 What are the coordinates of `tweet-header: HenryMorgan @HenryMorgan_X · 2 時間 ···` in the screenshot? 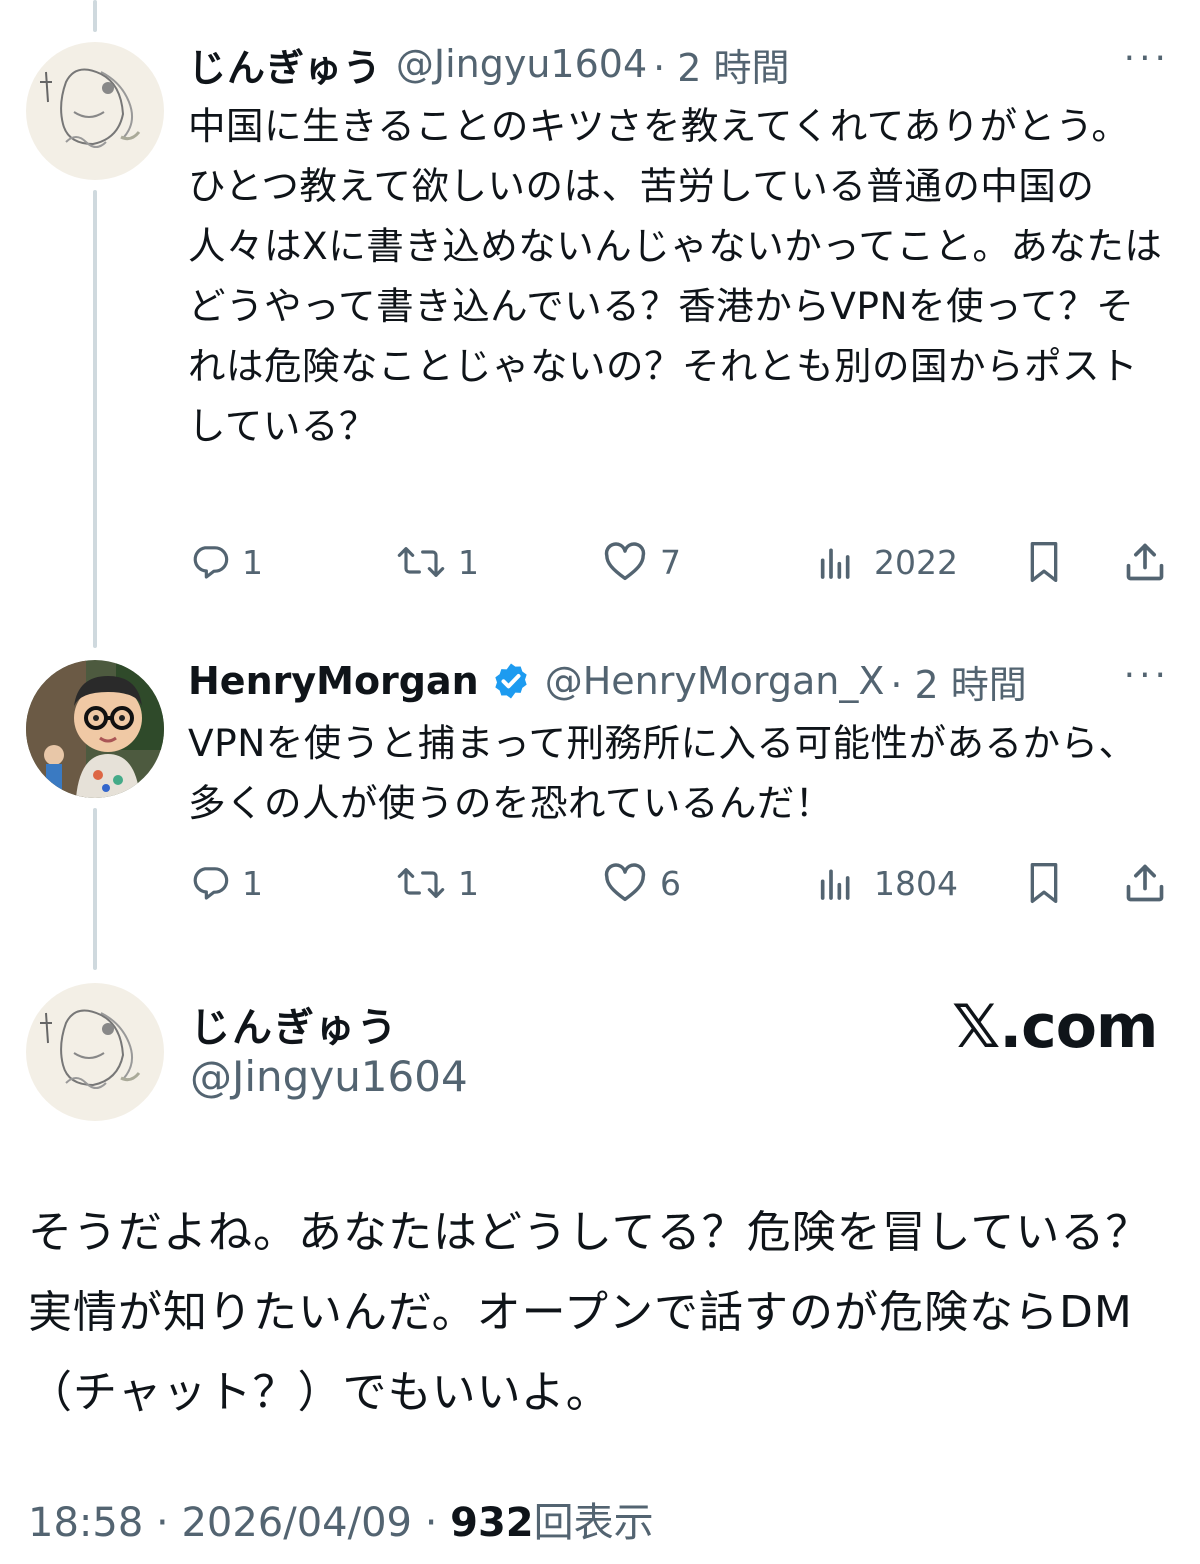 It's located at (679, 681).